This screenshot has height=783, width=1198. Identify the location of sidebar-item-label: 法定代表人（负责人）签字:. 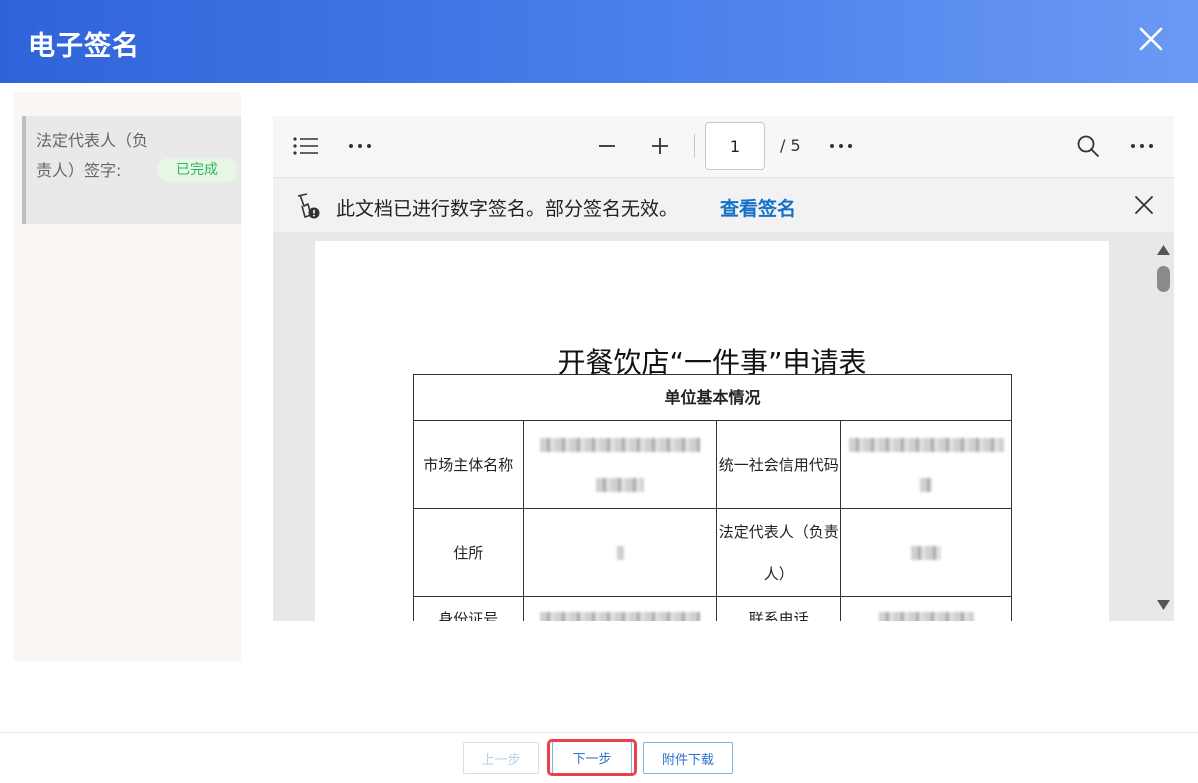
(92, 155).